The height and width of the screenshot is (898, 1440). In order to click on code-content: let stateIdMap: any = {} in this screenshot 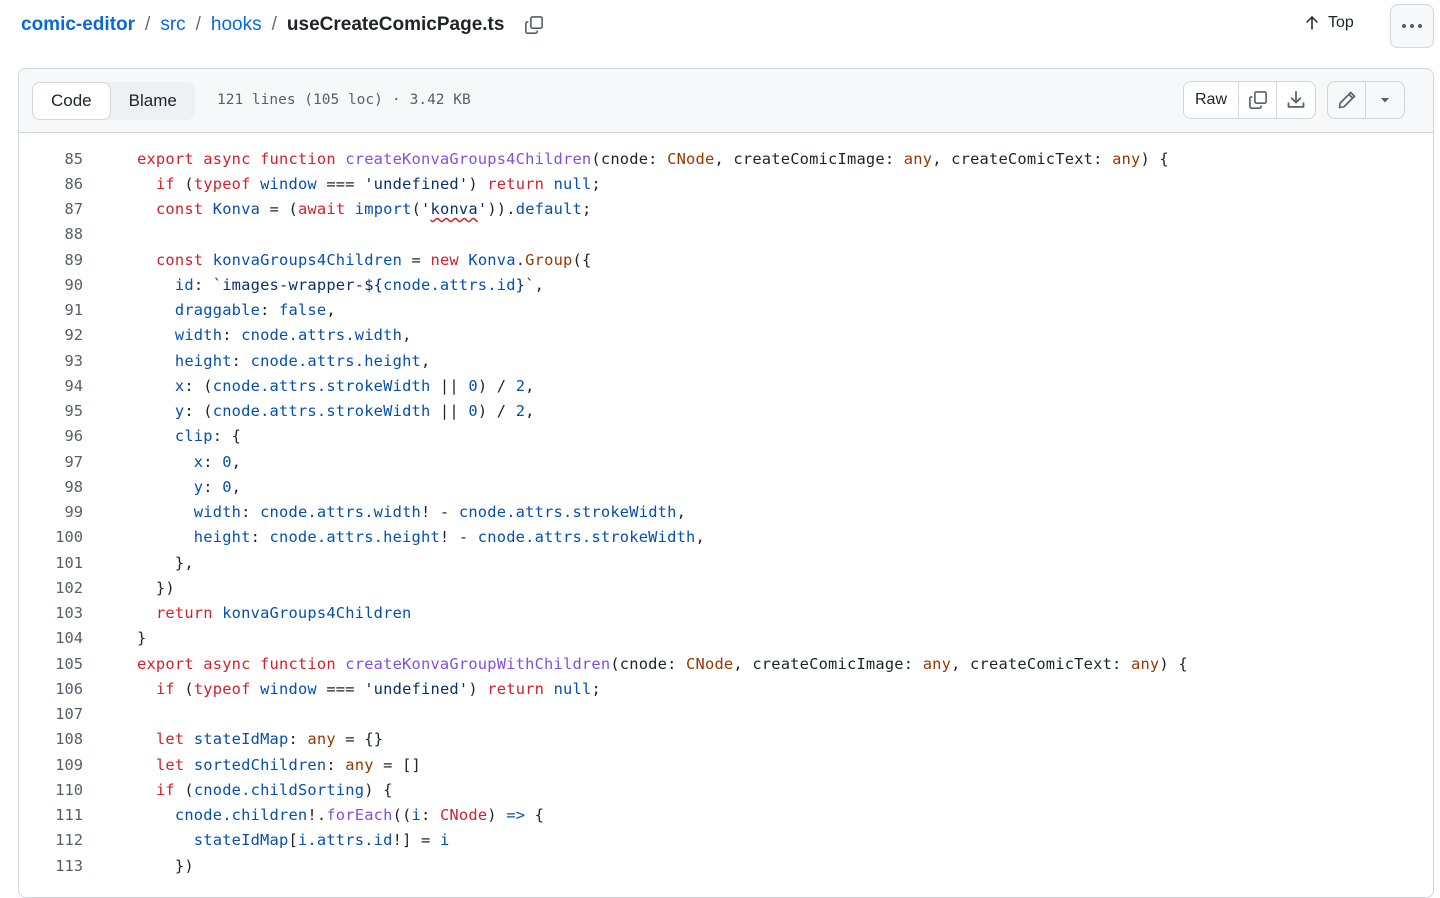, I will do `click(269, 739)`.